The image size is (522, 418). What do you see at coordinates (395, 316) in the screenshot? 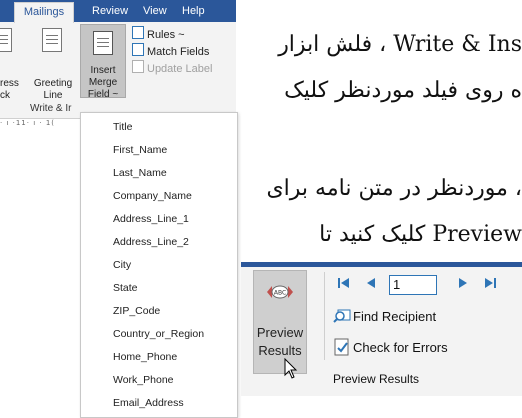
I see `find-recipient-label: Find Recipient` at bounding box center [395, 316].